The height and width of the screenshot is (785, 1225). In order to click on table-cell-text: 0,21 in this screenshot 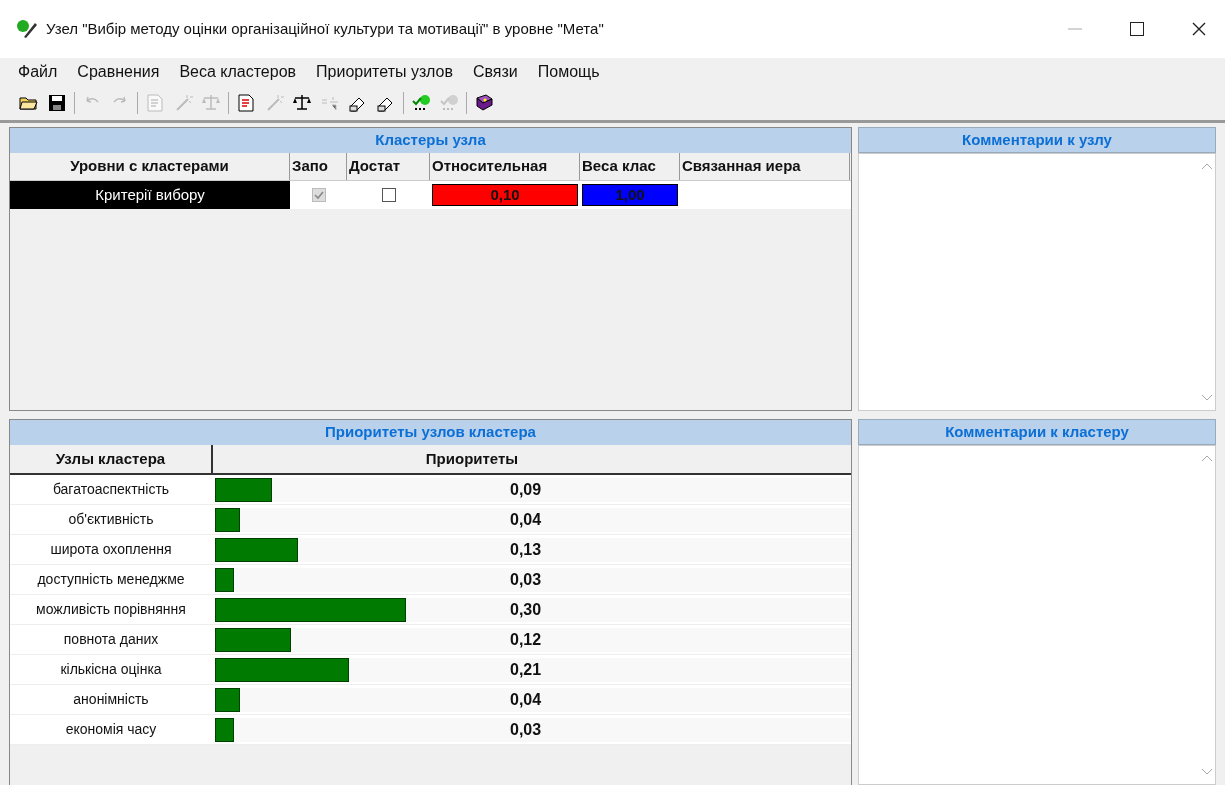, I will do `click(526, 669)`.